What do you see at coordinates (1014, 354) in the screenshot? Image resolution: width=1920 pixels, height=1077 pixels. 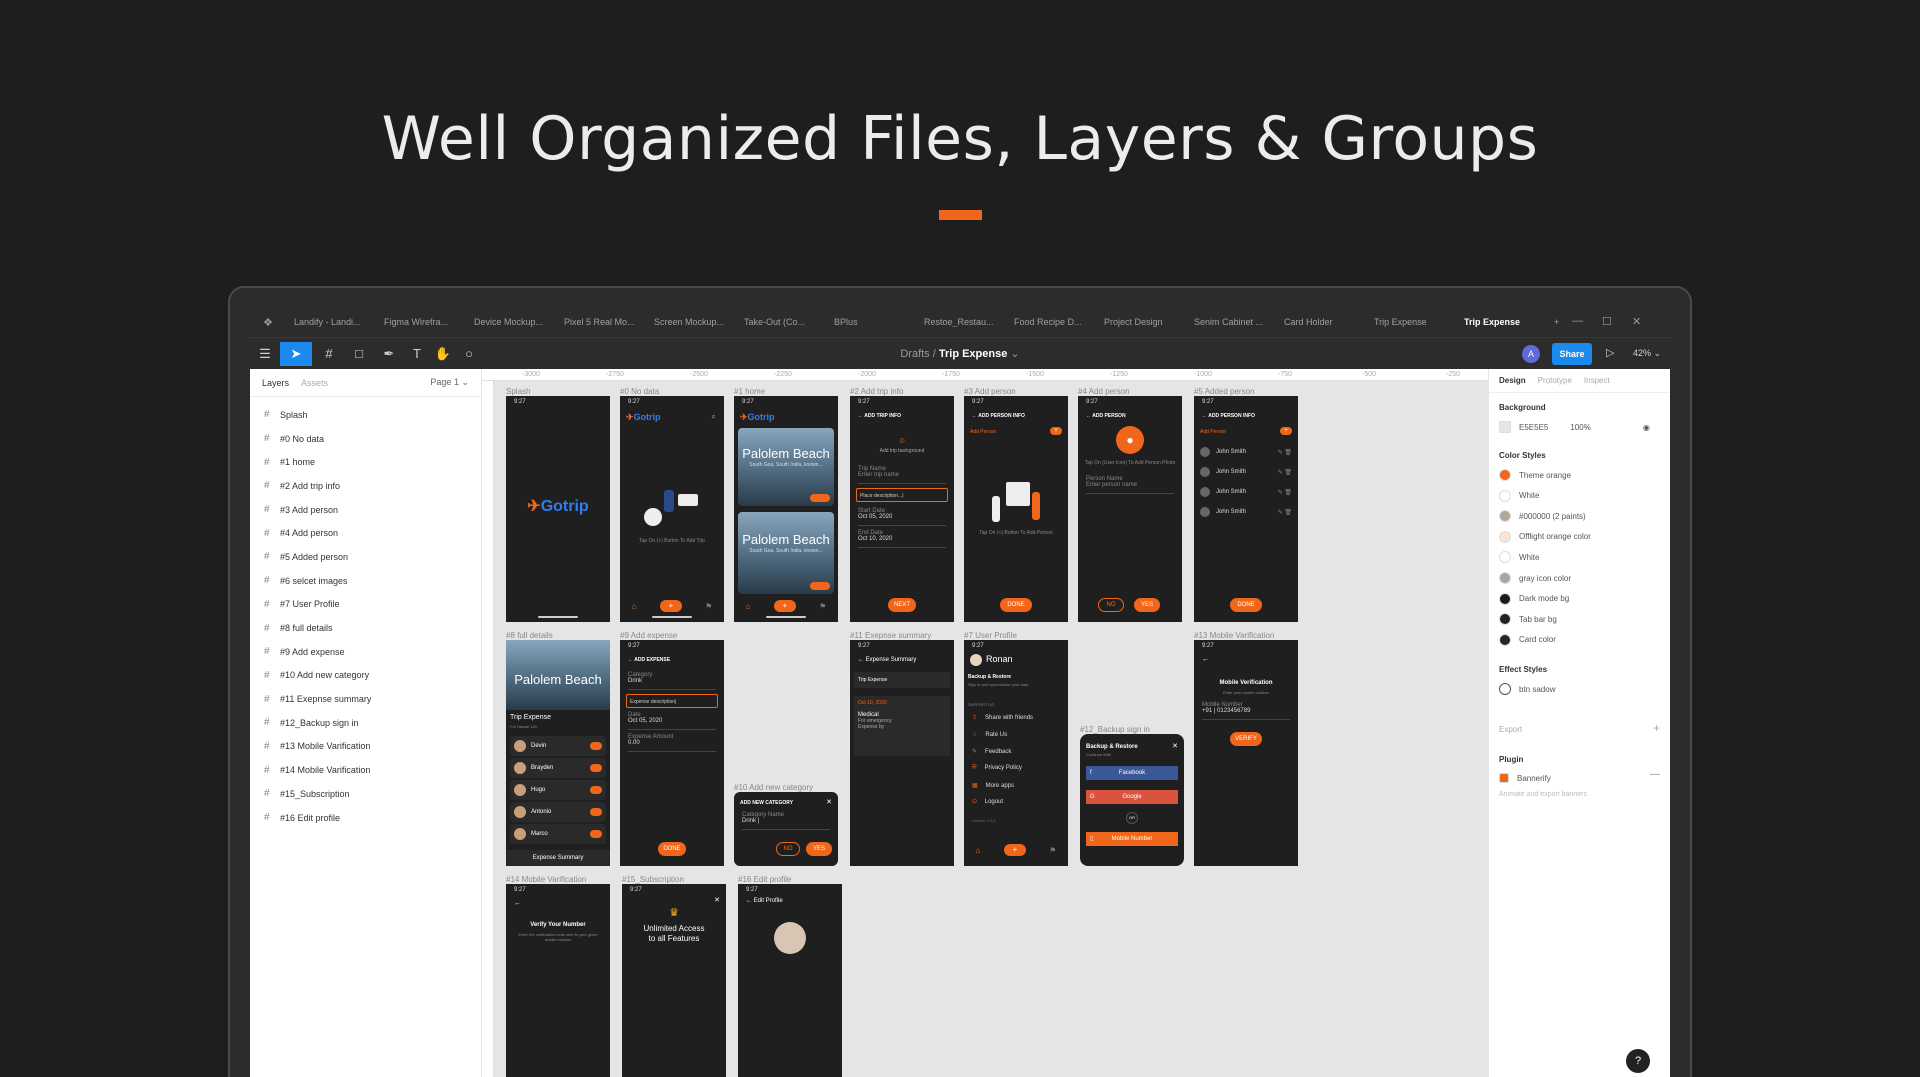 I see `chevron-down-icon: ⌄` at bounding box center [1014, 354].